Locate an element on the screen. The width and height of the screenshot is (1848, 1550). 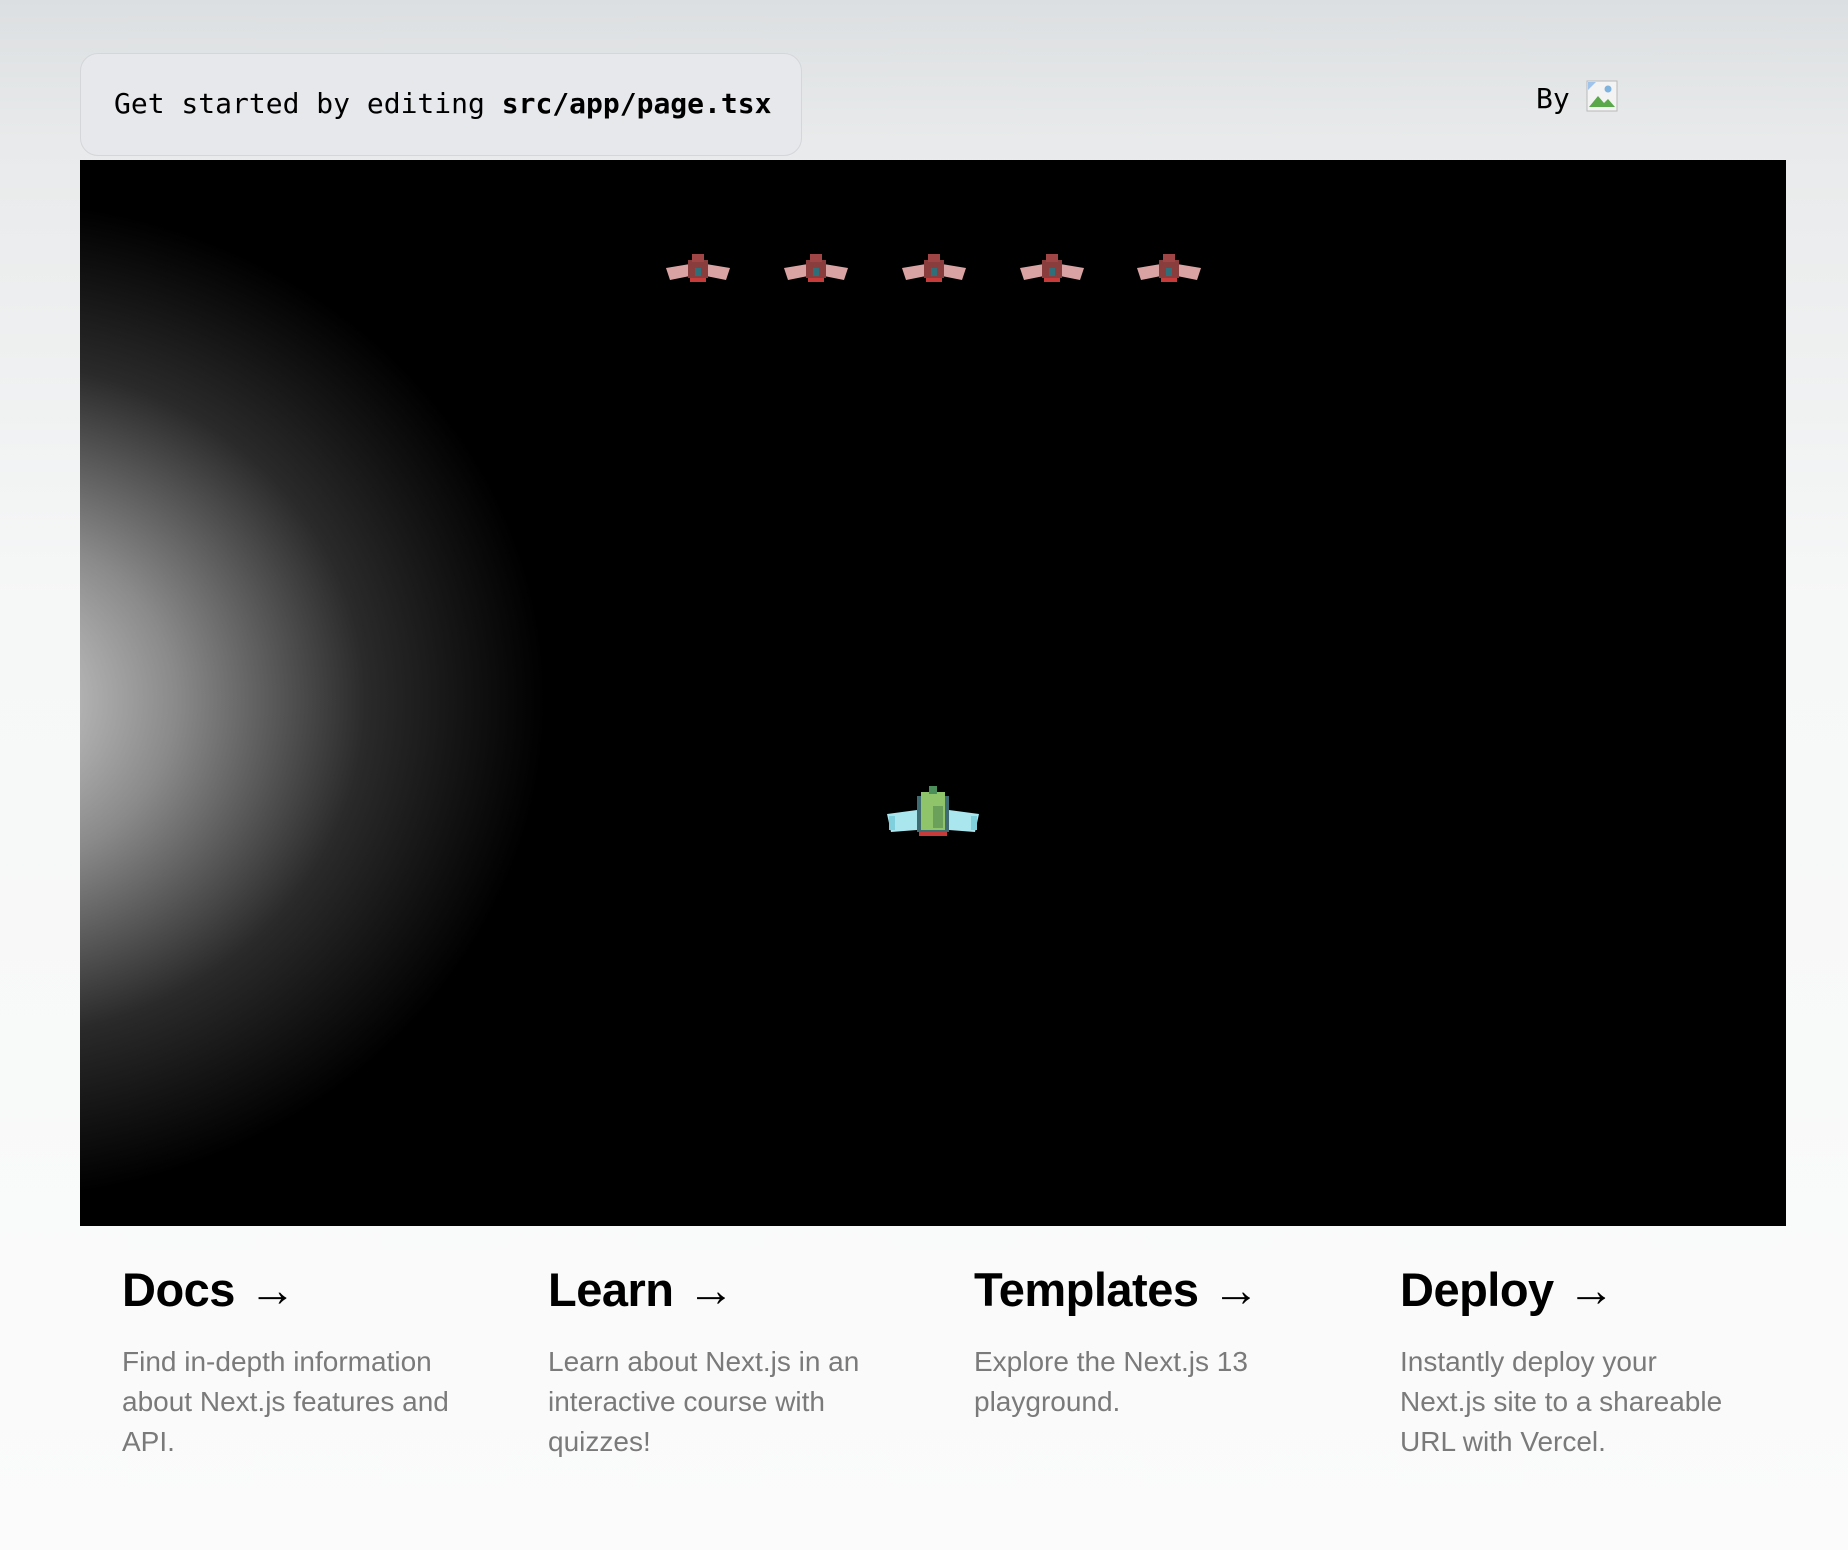
code-prefix: Get started by editing is located at coordinates (308, 103).